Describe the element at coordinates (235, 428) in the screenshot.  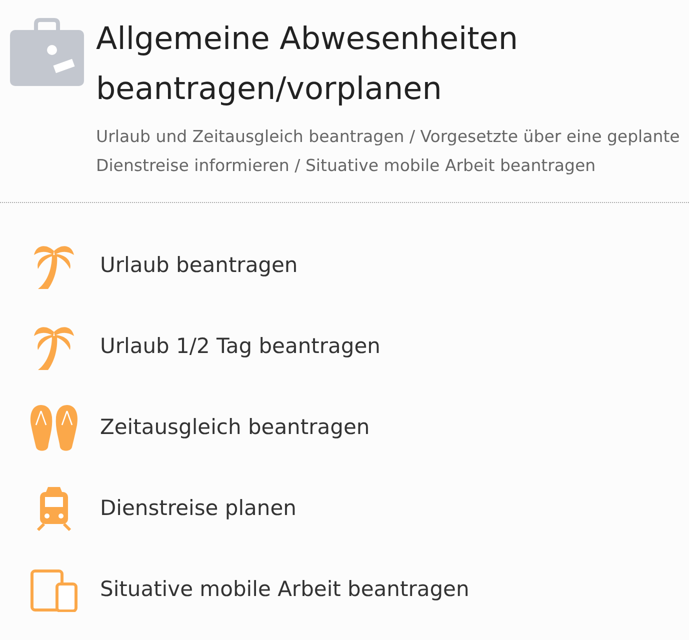
I see `action-label: Zeitausgleich beantragen` at that location.